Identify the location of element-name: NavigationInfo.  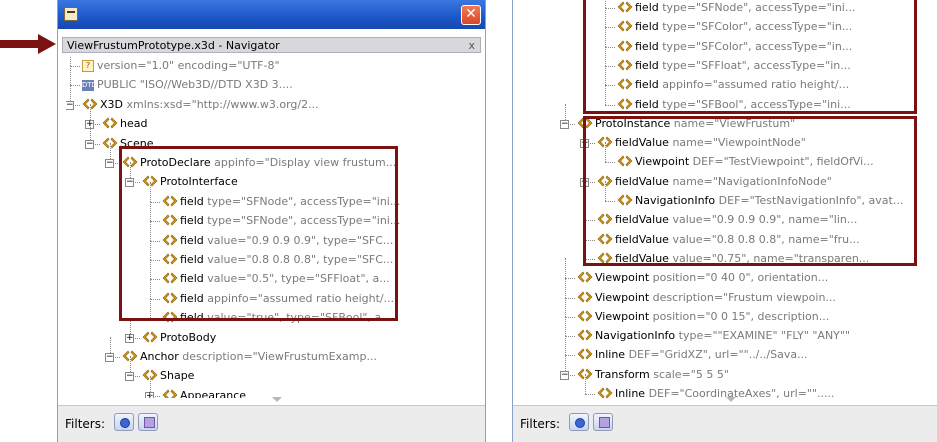
(635, 336).